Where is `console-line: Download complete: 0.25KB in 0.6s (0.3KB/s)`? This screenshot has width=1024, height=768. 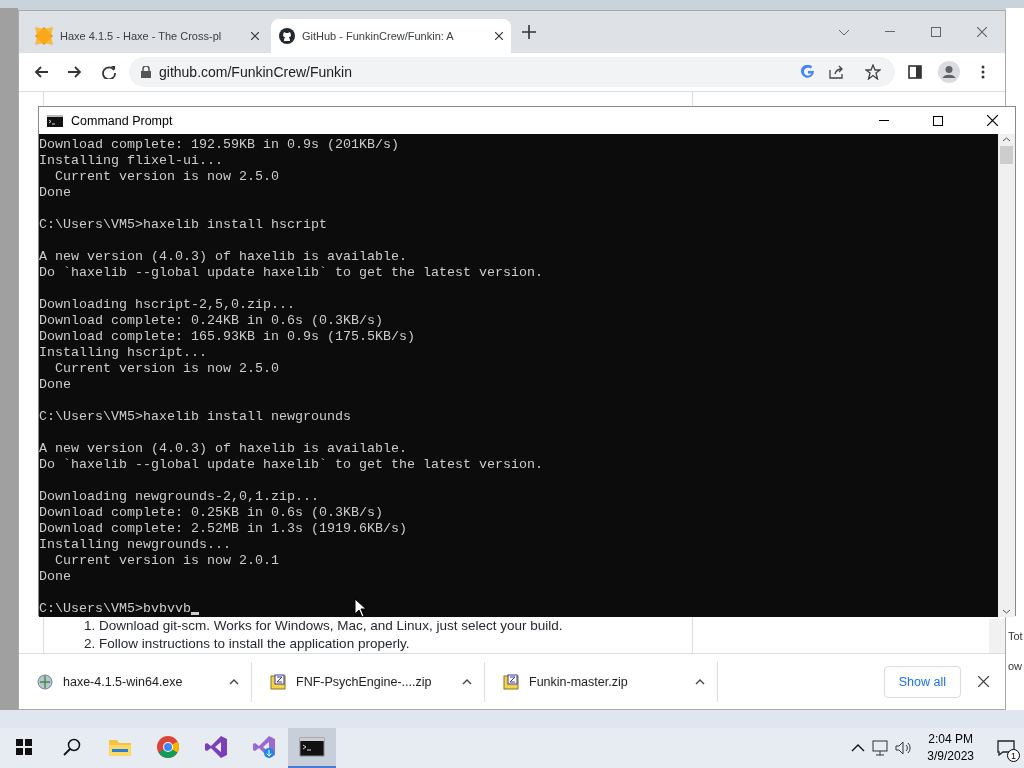 console-line: Download complete: 0.25KB in 0.6s (0.3KB/s) is located at coordinates (211, 512).